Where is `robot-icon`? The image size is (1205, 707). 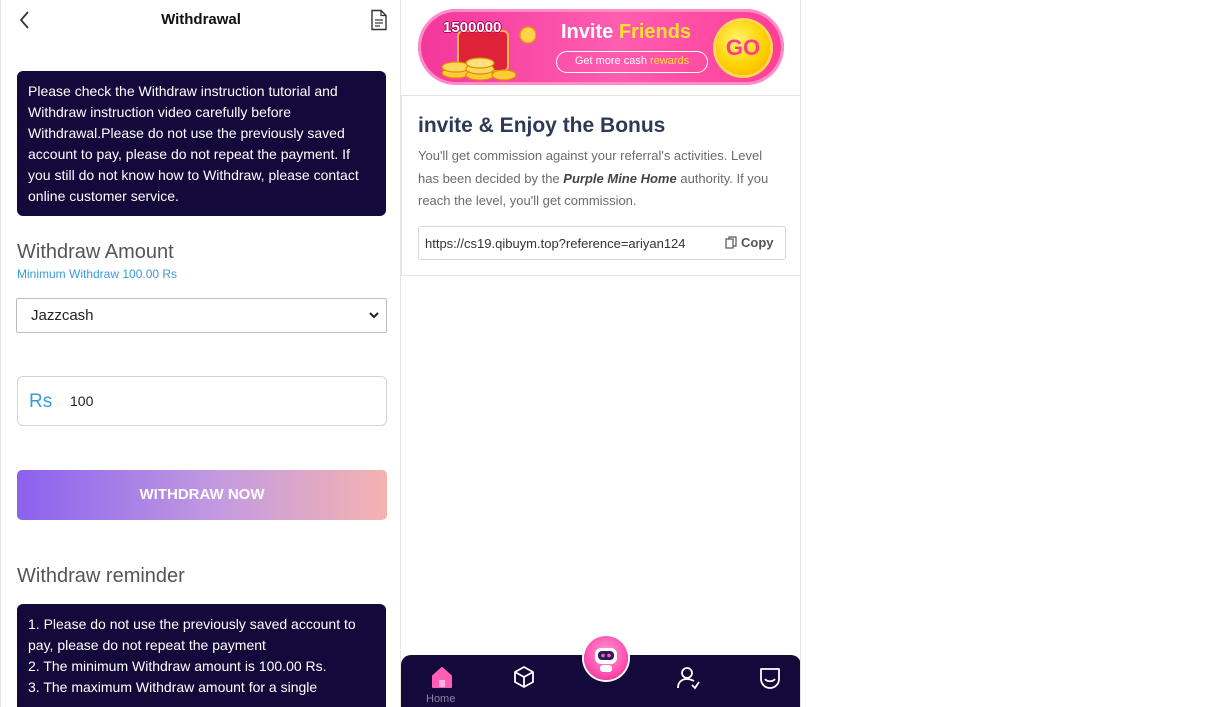
robot-icon is located at coordinates (606, 660).